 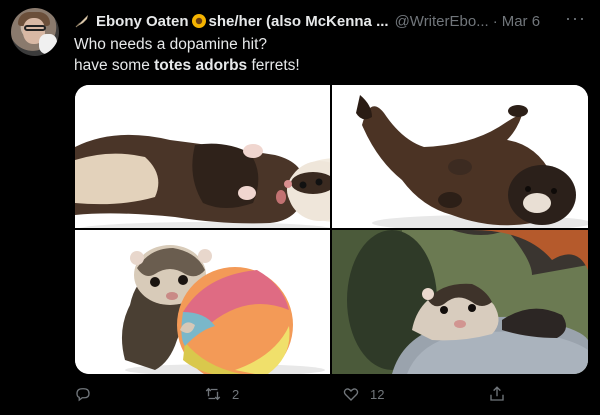 I want to click on tweet-text-bold: totes adorbs, so click(x=201, y=65).